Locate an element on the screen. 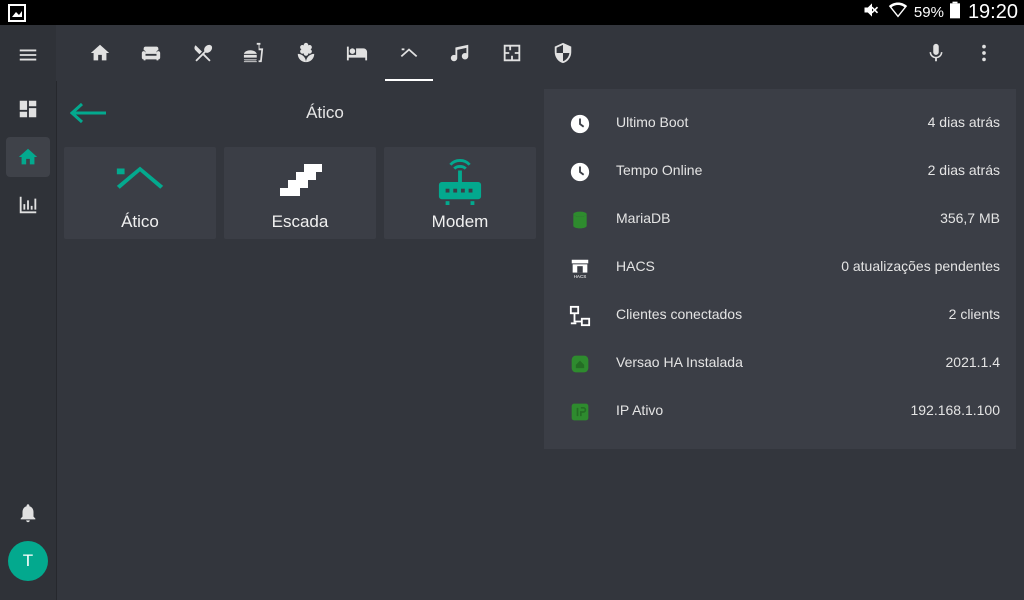  row-value: 192.168.1.100 is located at coordinates (955, 410).